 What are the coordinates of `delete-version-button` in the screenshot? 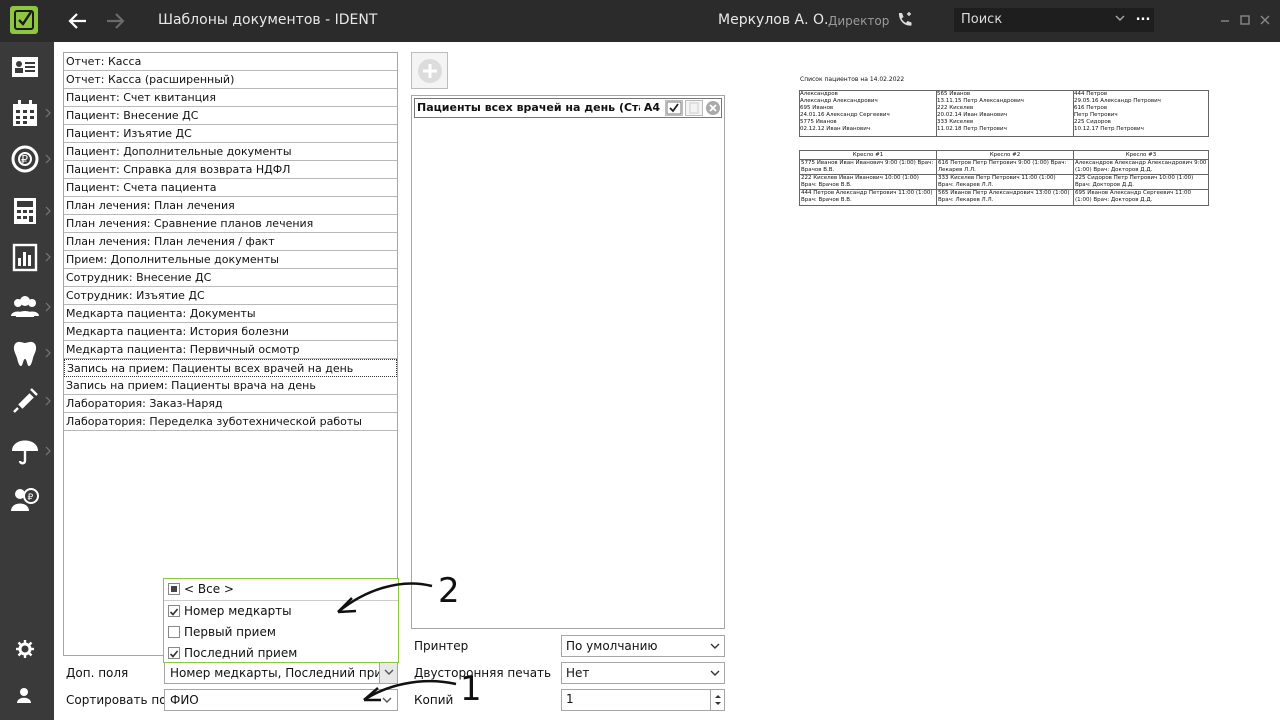 It's located at (714, 108).